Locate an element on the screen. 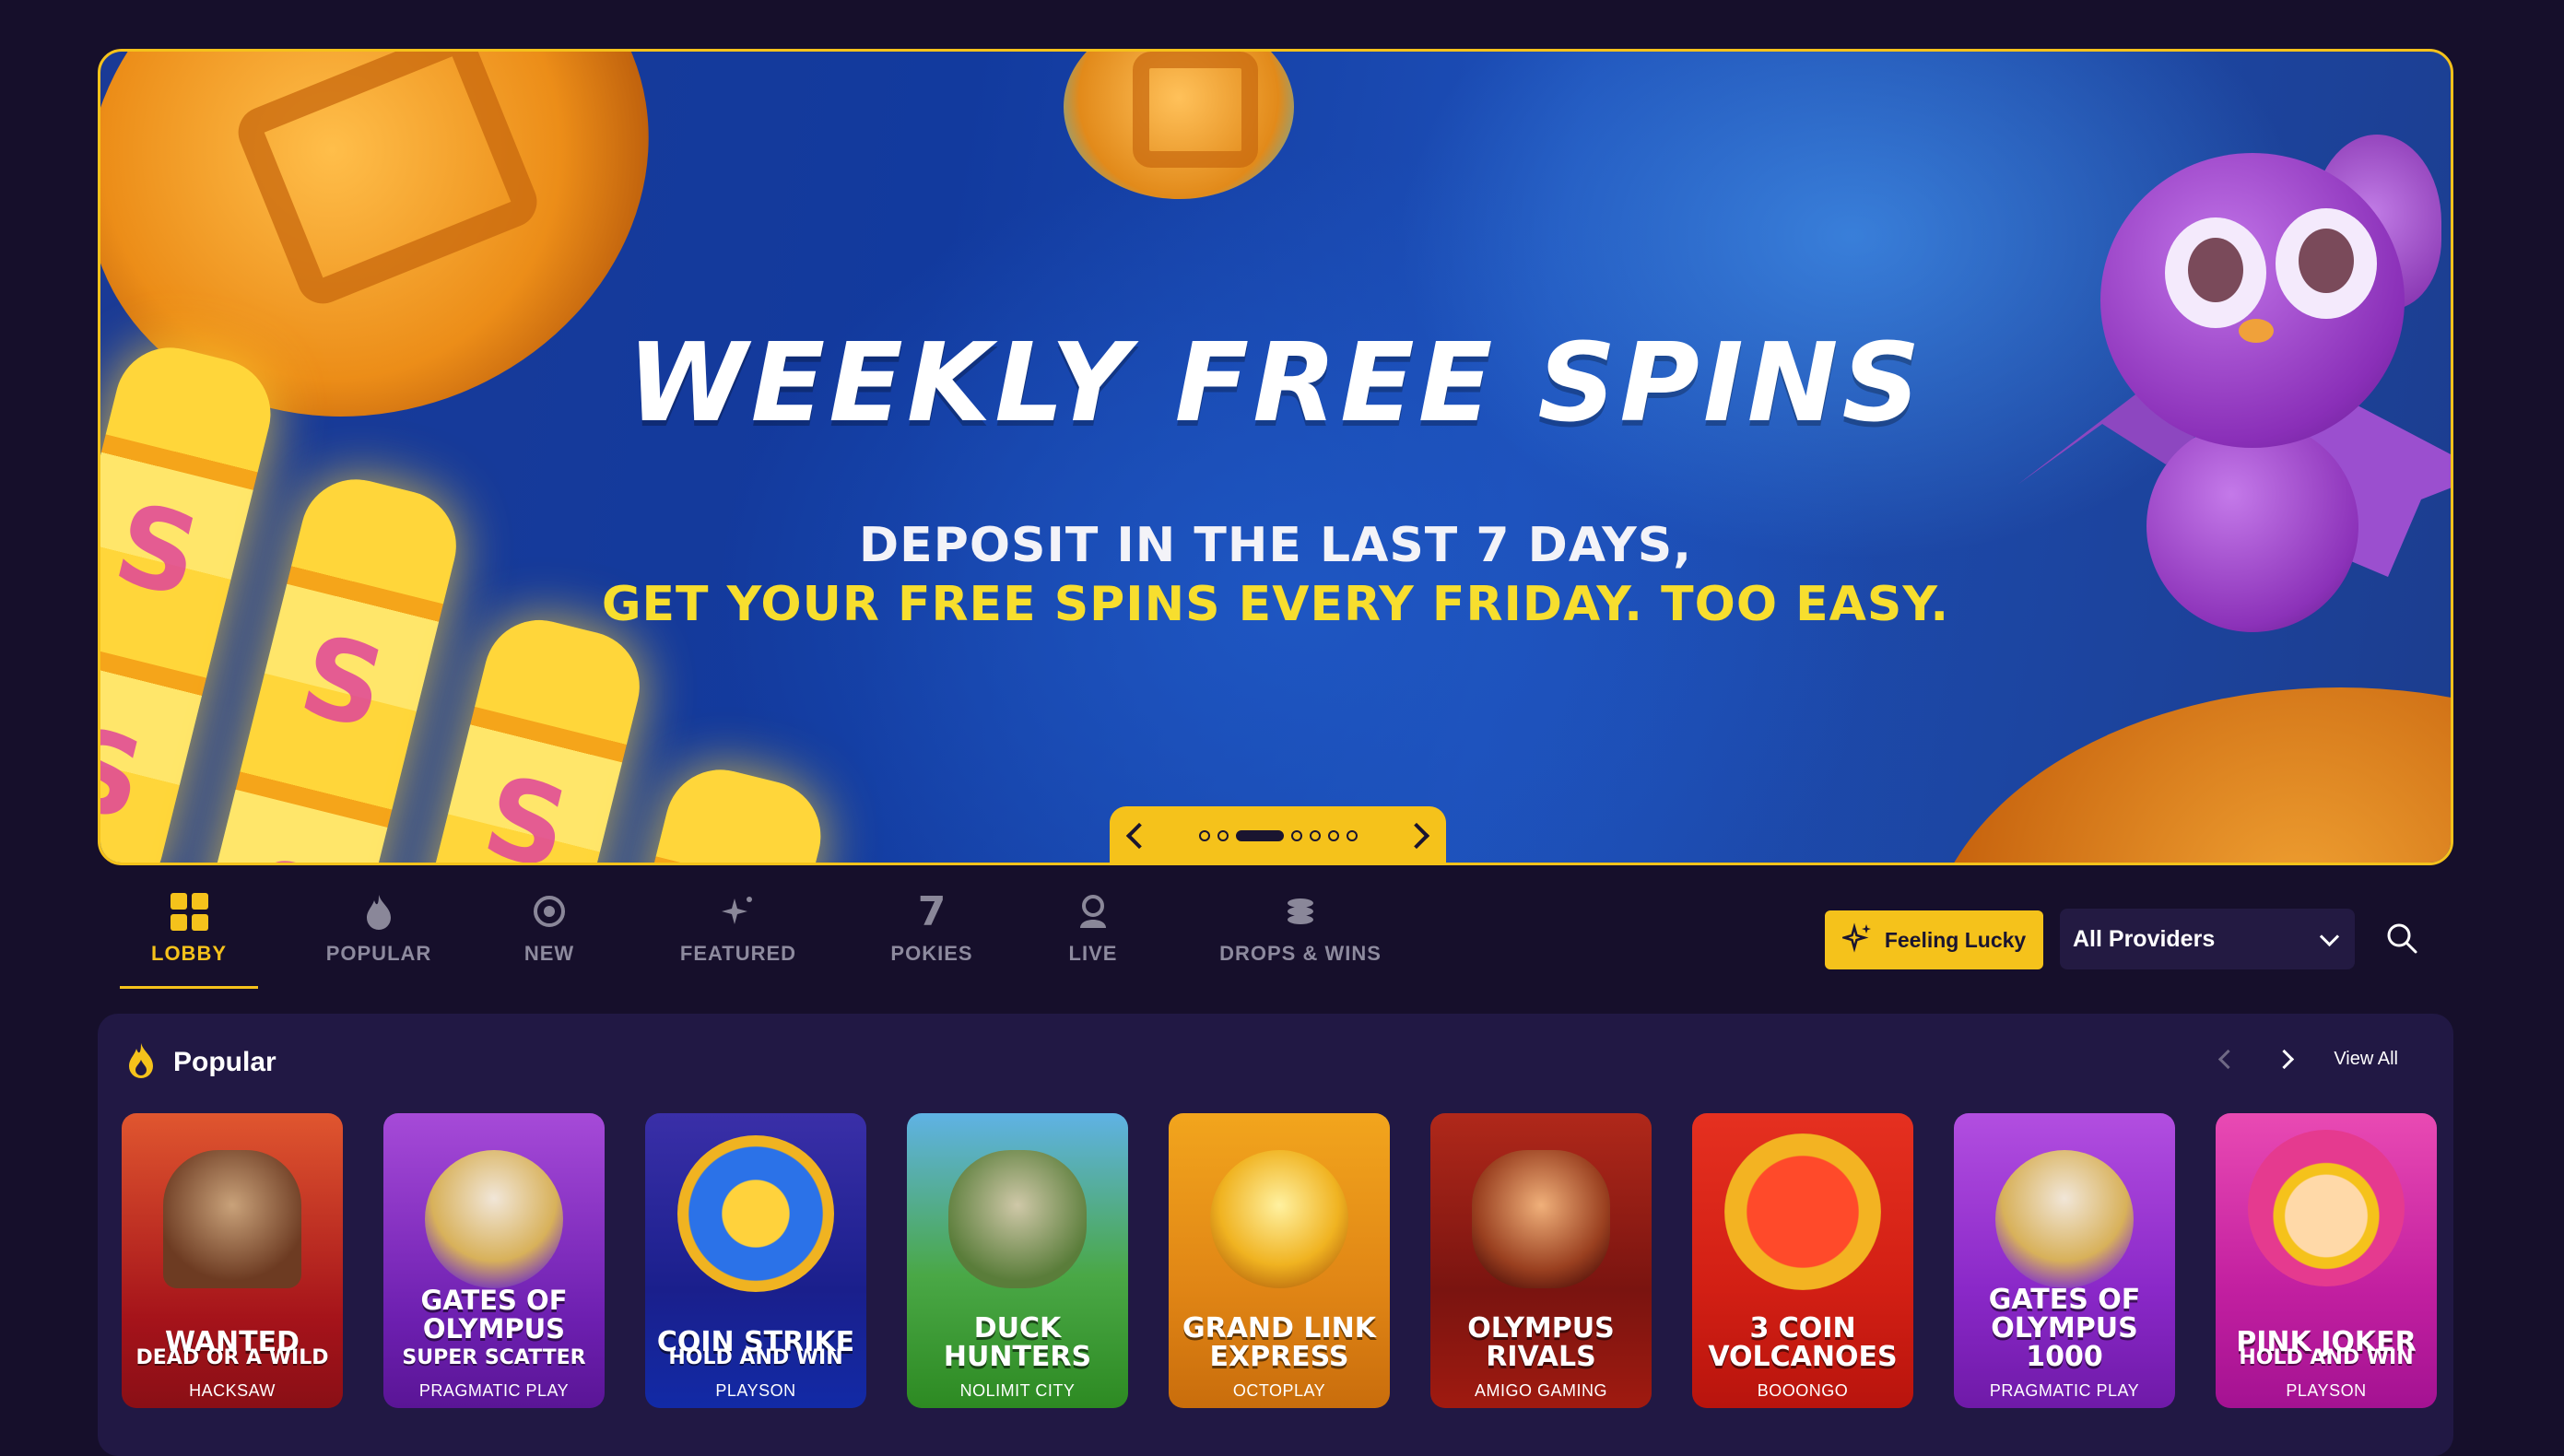 The width and height of the screenshot is (2564, 1456). game-card: 3 COIN VOLCANOES BOOONGO is located at coordinates (1803, 1260).